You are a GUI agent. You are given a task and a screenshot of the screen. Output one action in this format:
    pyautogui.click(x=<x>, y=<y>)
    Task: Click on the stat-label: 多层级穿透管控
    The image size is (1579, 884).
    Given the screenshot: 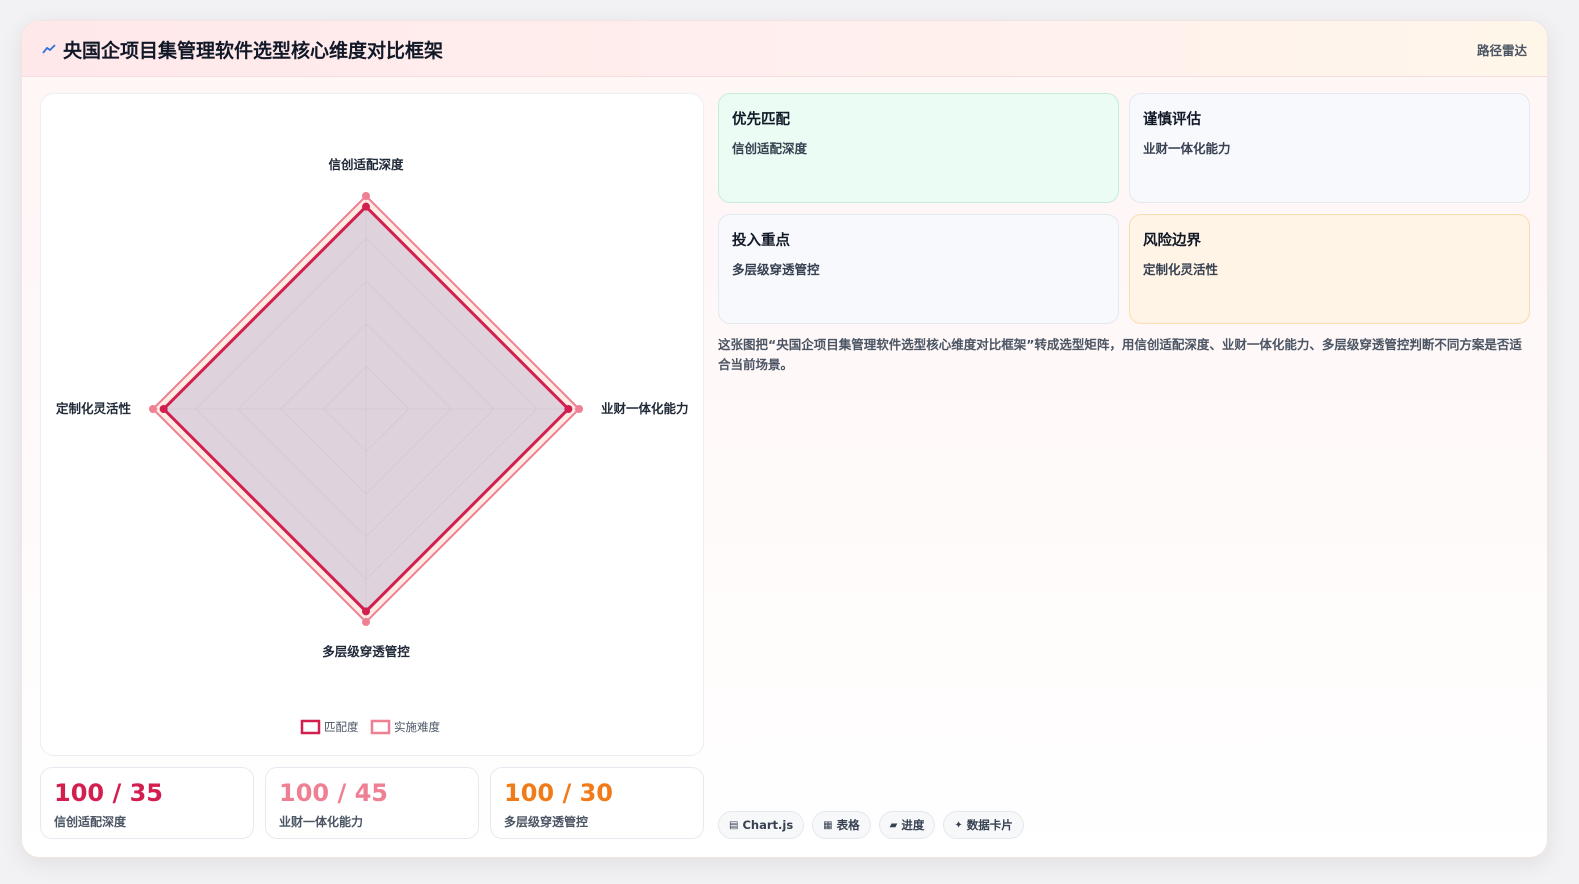 What is the action you would take?
    pyautogui.click(x=546, y=822)
    